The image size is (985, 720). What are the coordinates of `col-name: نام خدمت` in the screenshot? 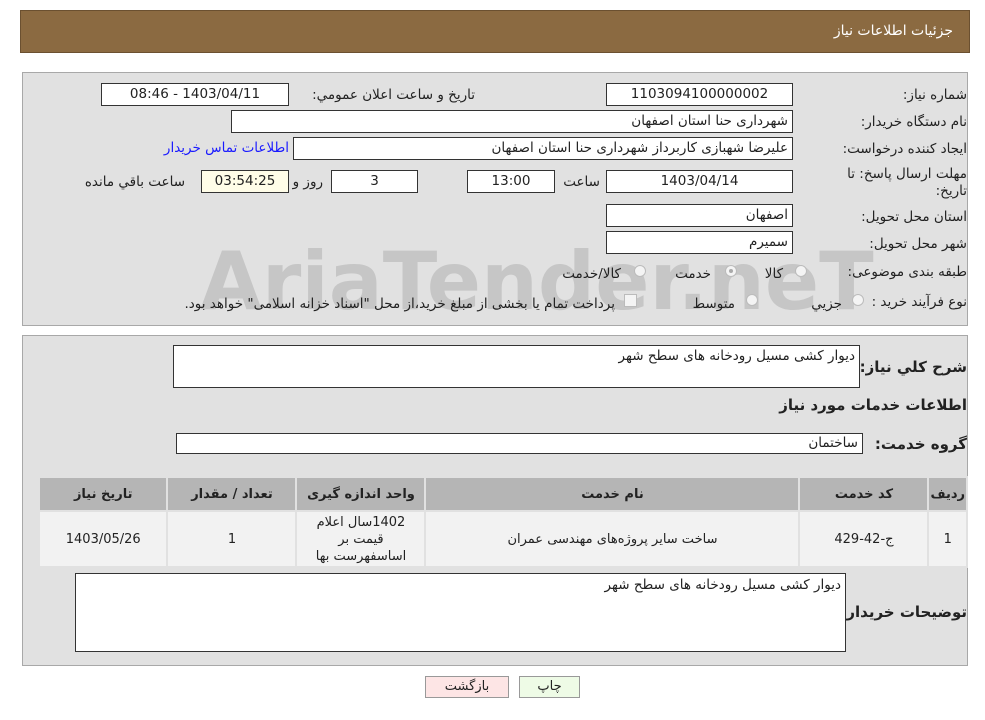 It's located at (612, 494).